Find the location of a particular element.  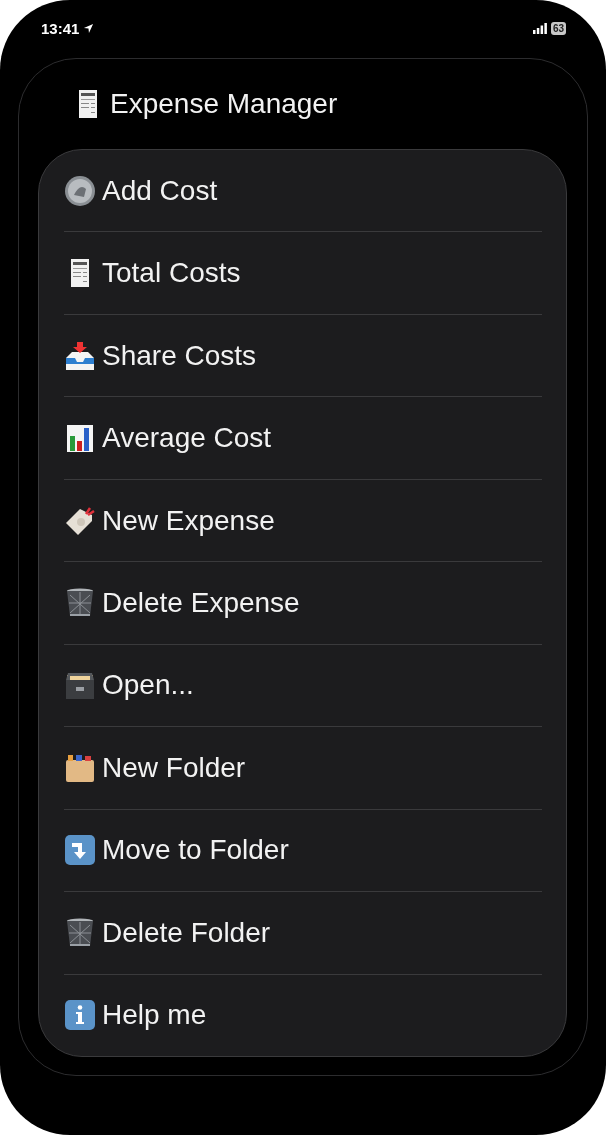

signal-icon is located at coordinates (539, 28).